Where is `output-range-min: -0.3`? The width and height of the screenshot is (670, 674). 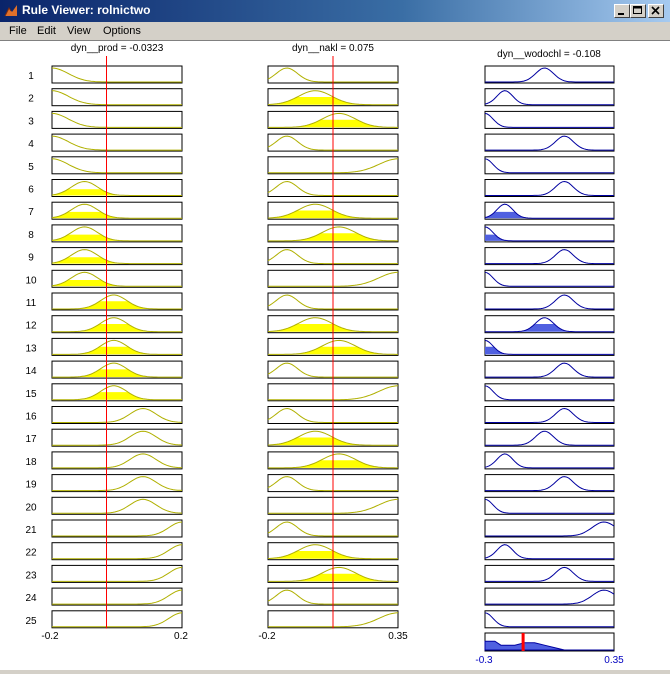 output-range-min: -0.3 is located at coordinates (484, 660).